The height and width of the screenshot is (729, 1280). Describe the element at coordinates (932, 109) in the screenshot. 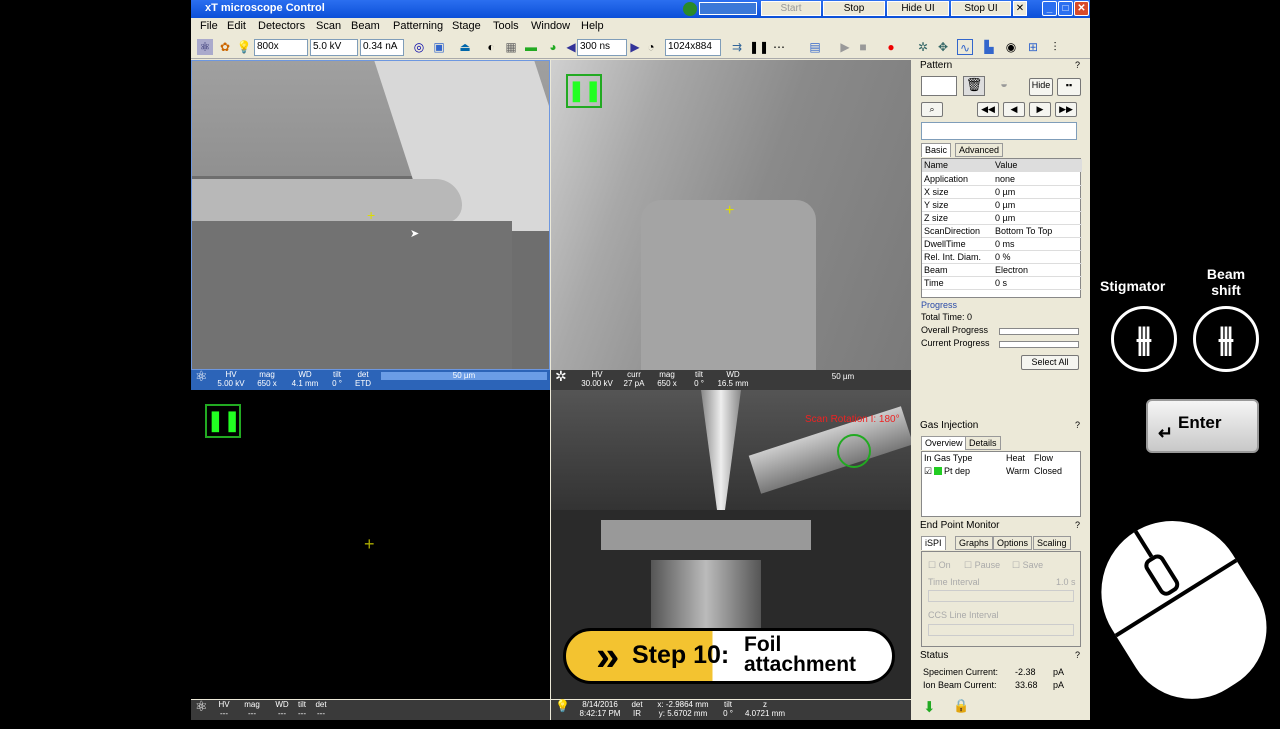

I see `zoom-icon: ⌕` at that location.